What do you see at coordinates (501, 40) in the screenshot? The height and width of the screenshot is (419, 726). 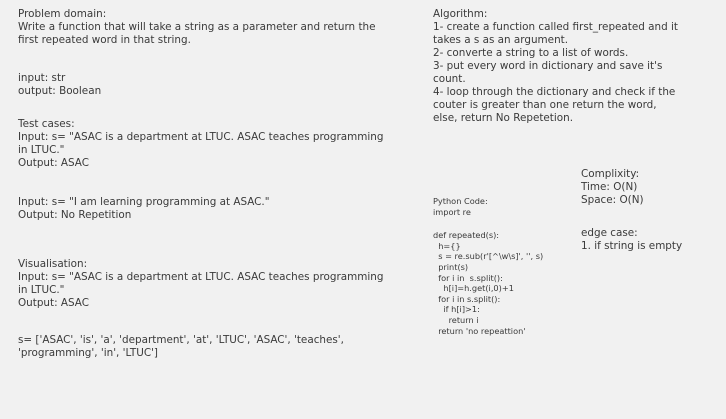 I see `algorithm-step-line: takes a s as an argument.` at bounding box center [501, 40].